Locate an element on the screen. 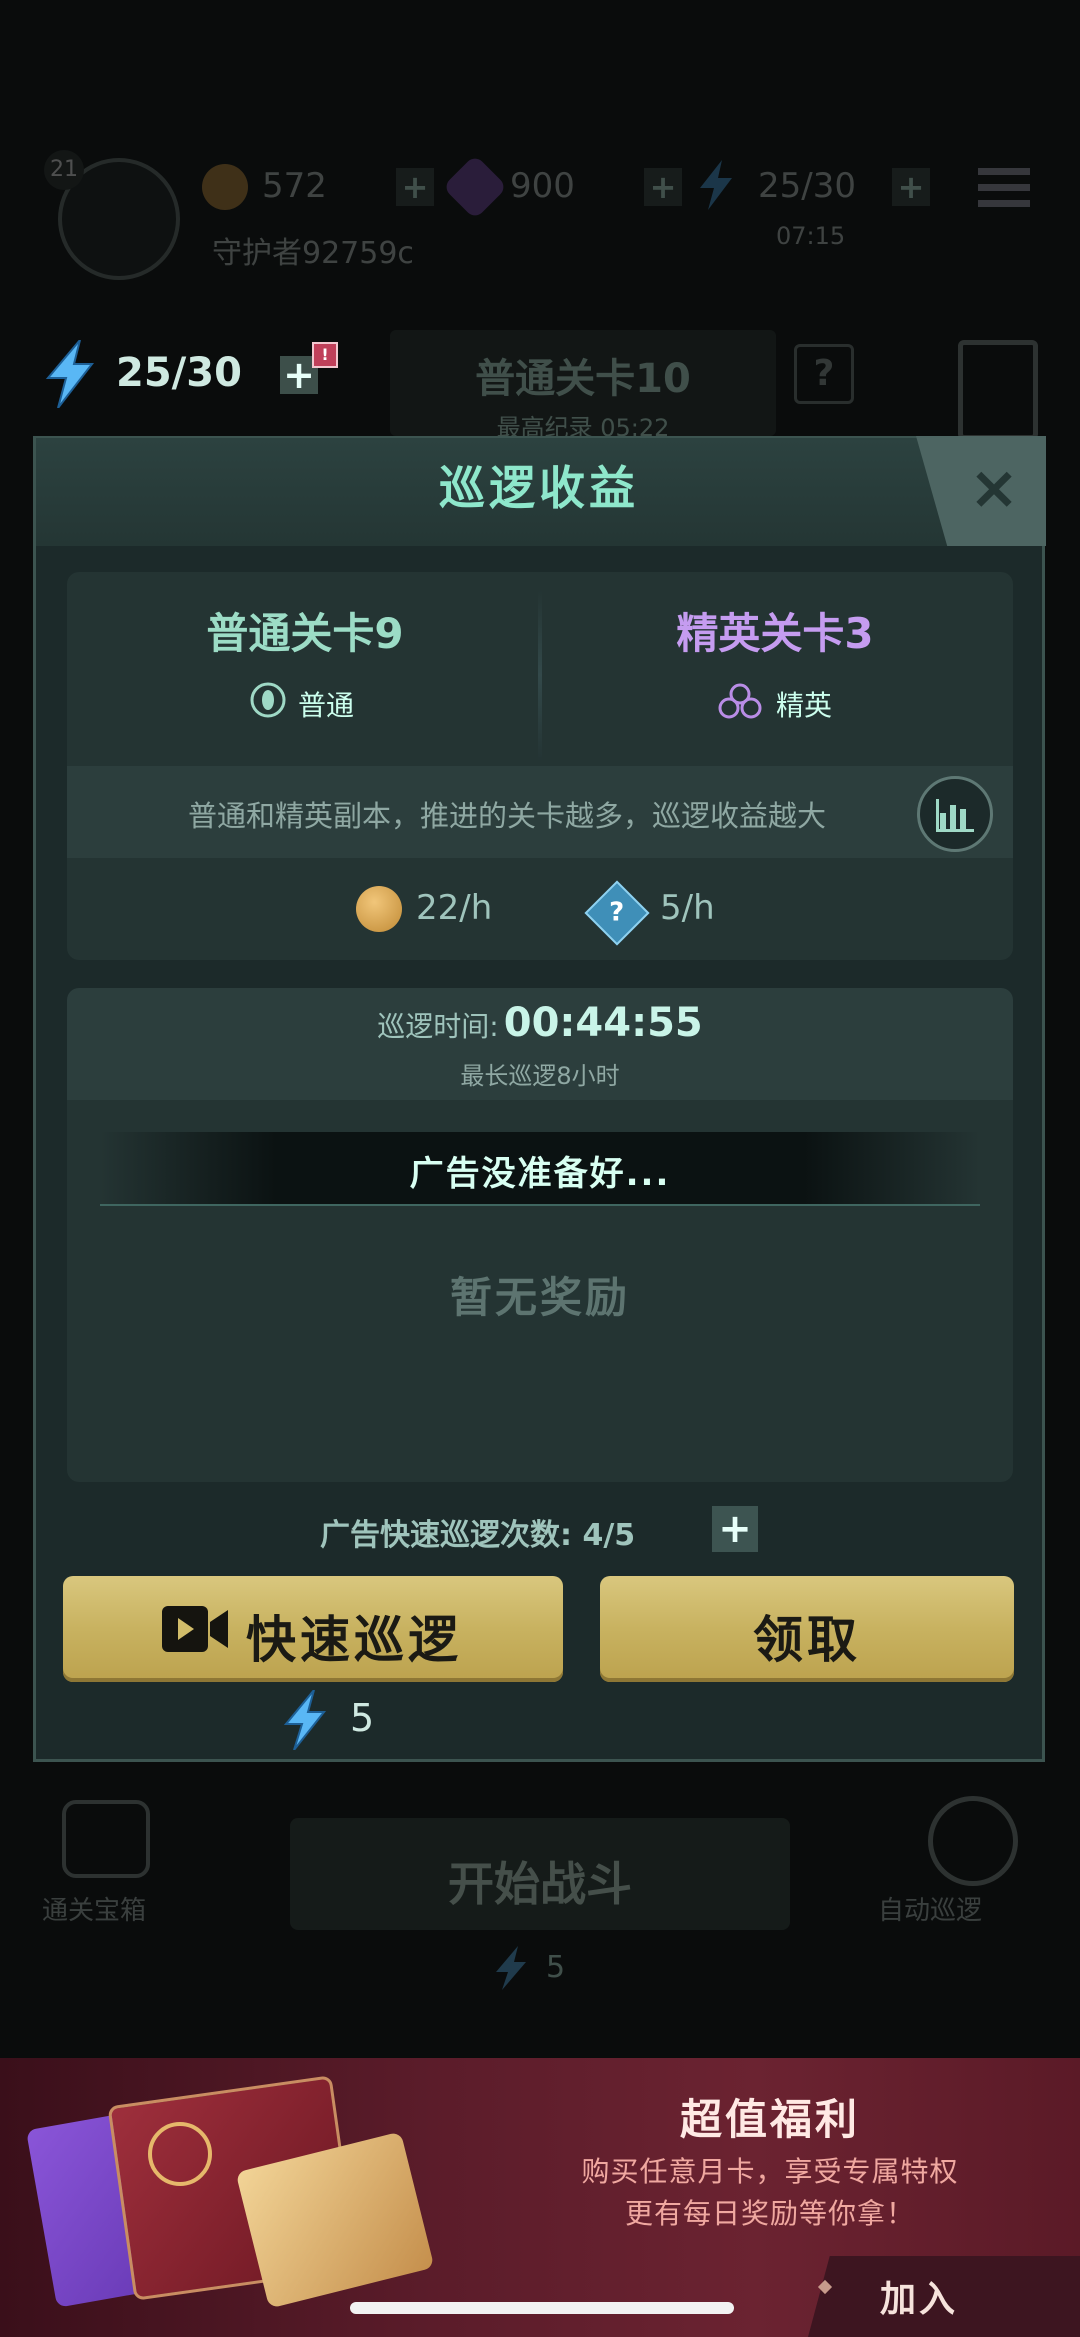 This screenshot has width=1080, height=2337. auto-patrol-label: 自动巡逻 is located at coordinates (930, 1911).